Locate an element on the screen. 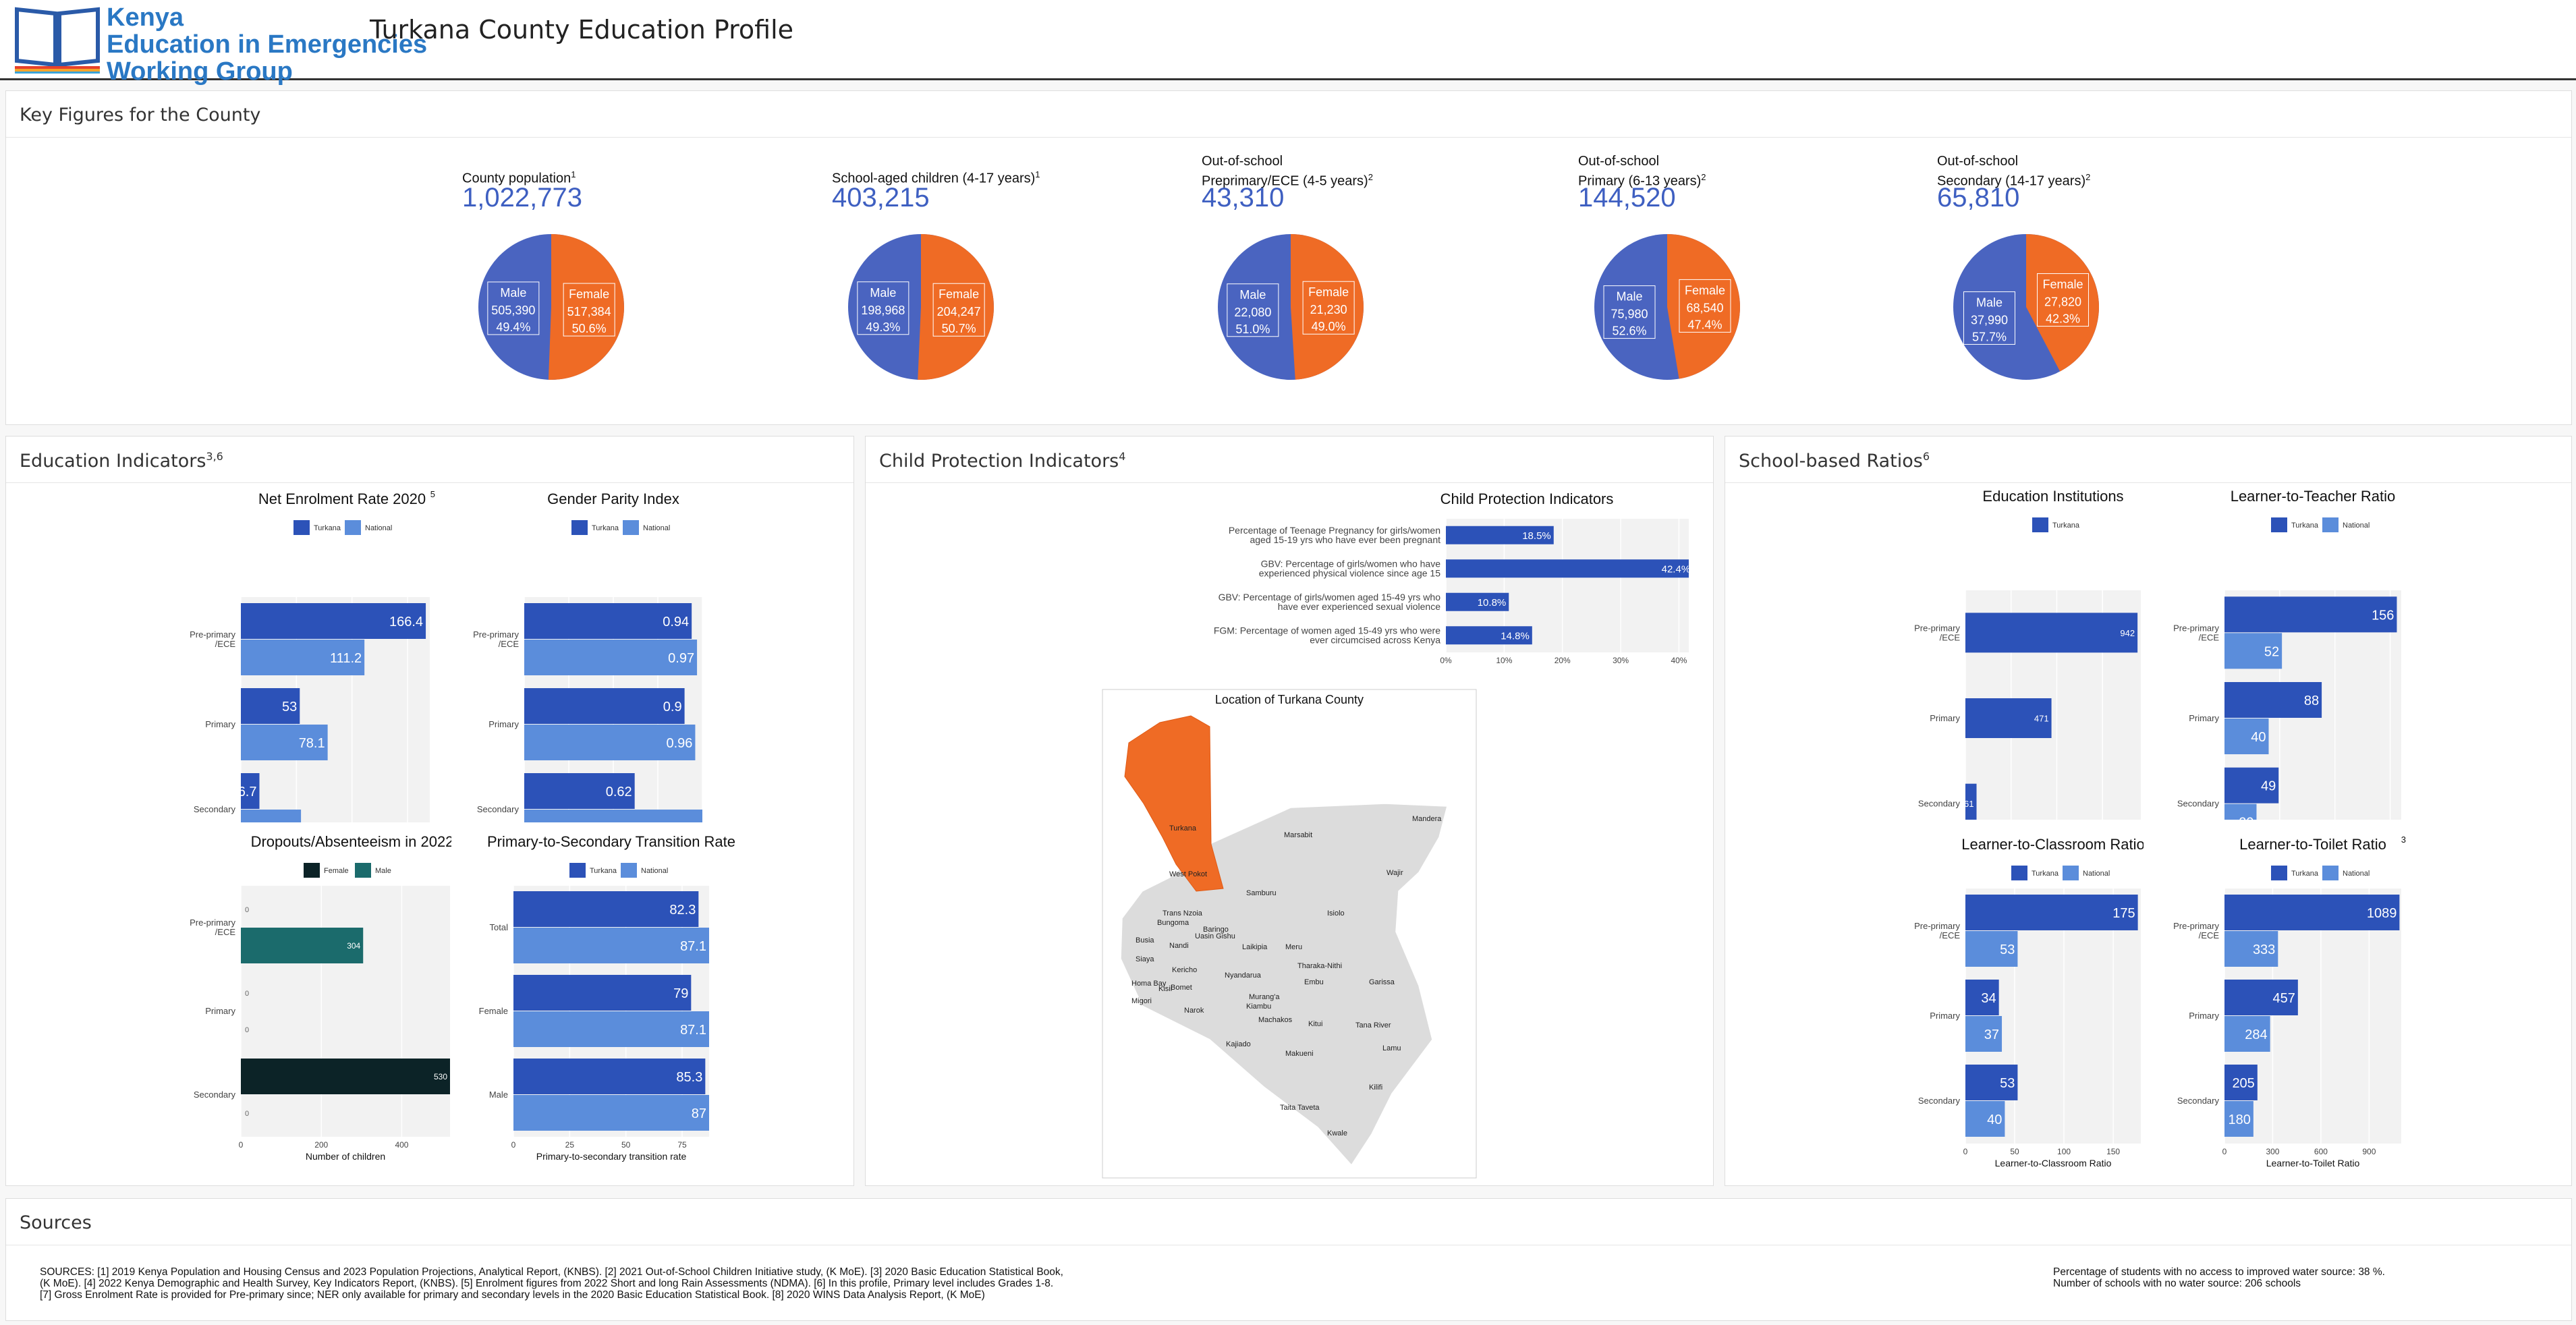 Image resolution: width=2576 pixels, height=1325 pixels. x-tick-label: 300 is located at coordinates (2272, 1151).